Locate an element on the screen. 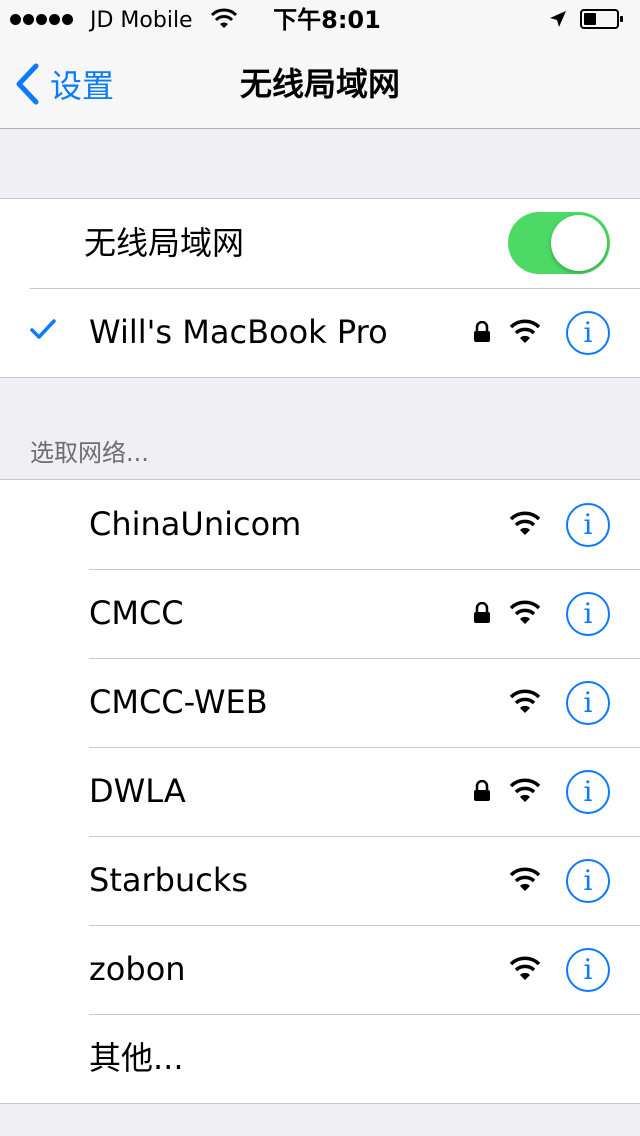  network-name: DWLA is located at coordinates (137, 791).